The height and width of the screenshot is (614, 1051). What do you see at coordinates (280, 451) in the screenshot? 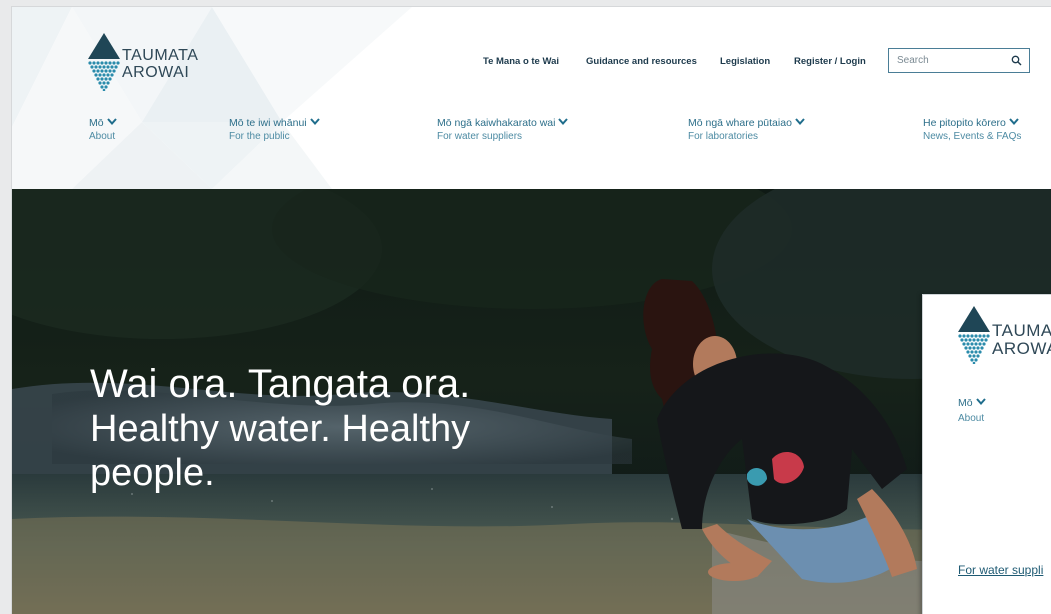
I see `hero-headline-english: Healthy water. Healthy people.` at bounding box center [280, 451].